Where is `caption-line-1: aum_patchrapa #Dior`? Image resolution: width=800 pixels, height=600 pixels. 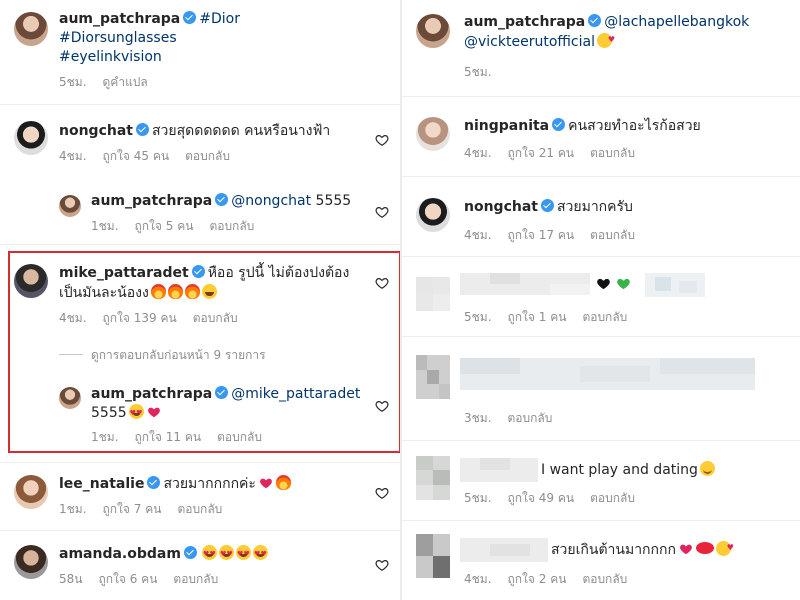
caption-line-1: aum_patchrapa #Dior is located at coordinates (149, 19).